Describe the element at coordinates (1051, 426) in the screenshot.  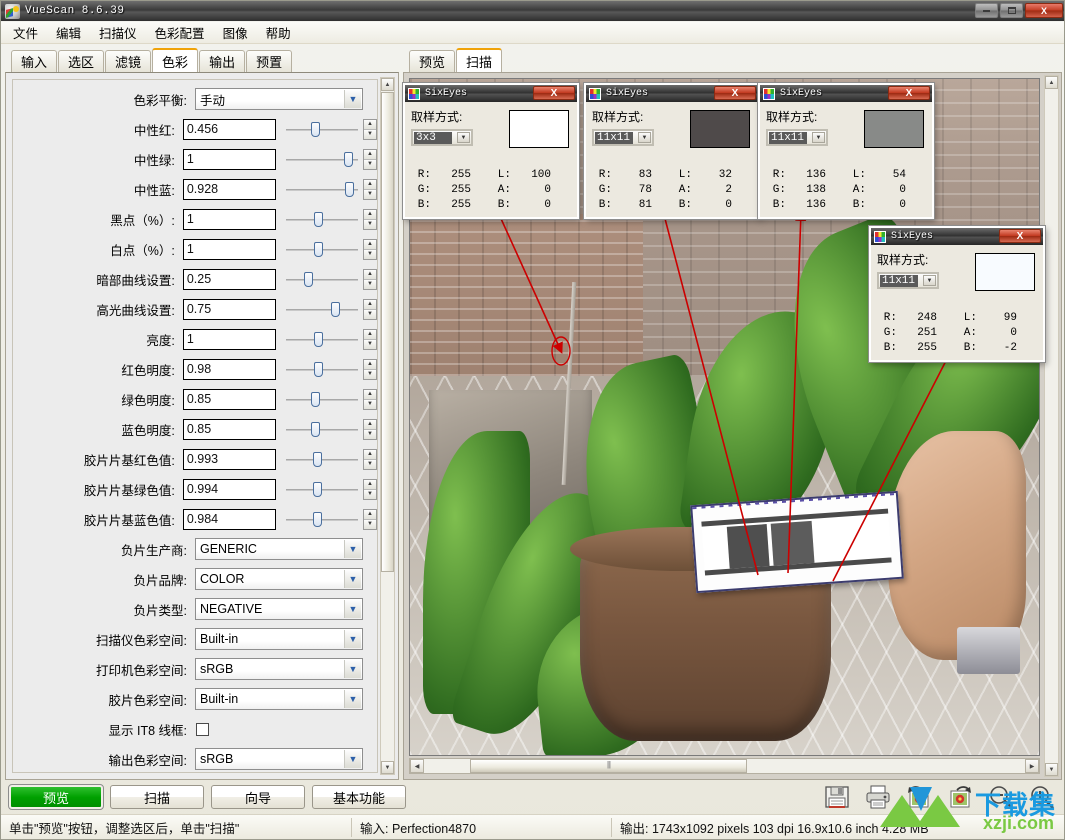
I see `preview-vertical-scrollbar: ▲ ▼` at that location.